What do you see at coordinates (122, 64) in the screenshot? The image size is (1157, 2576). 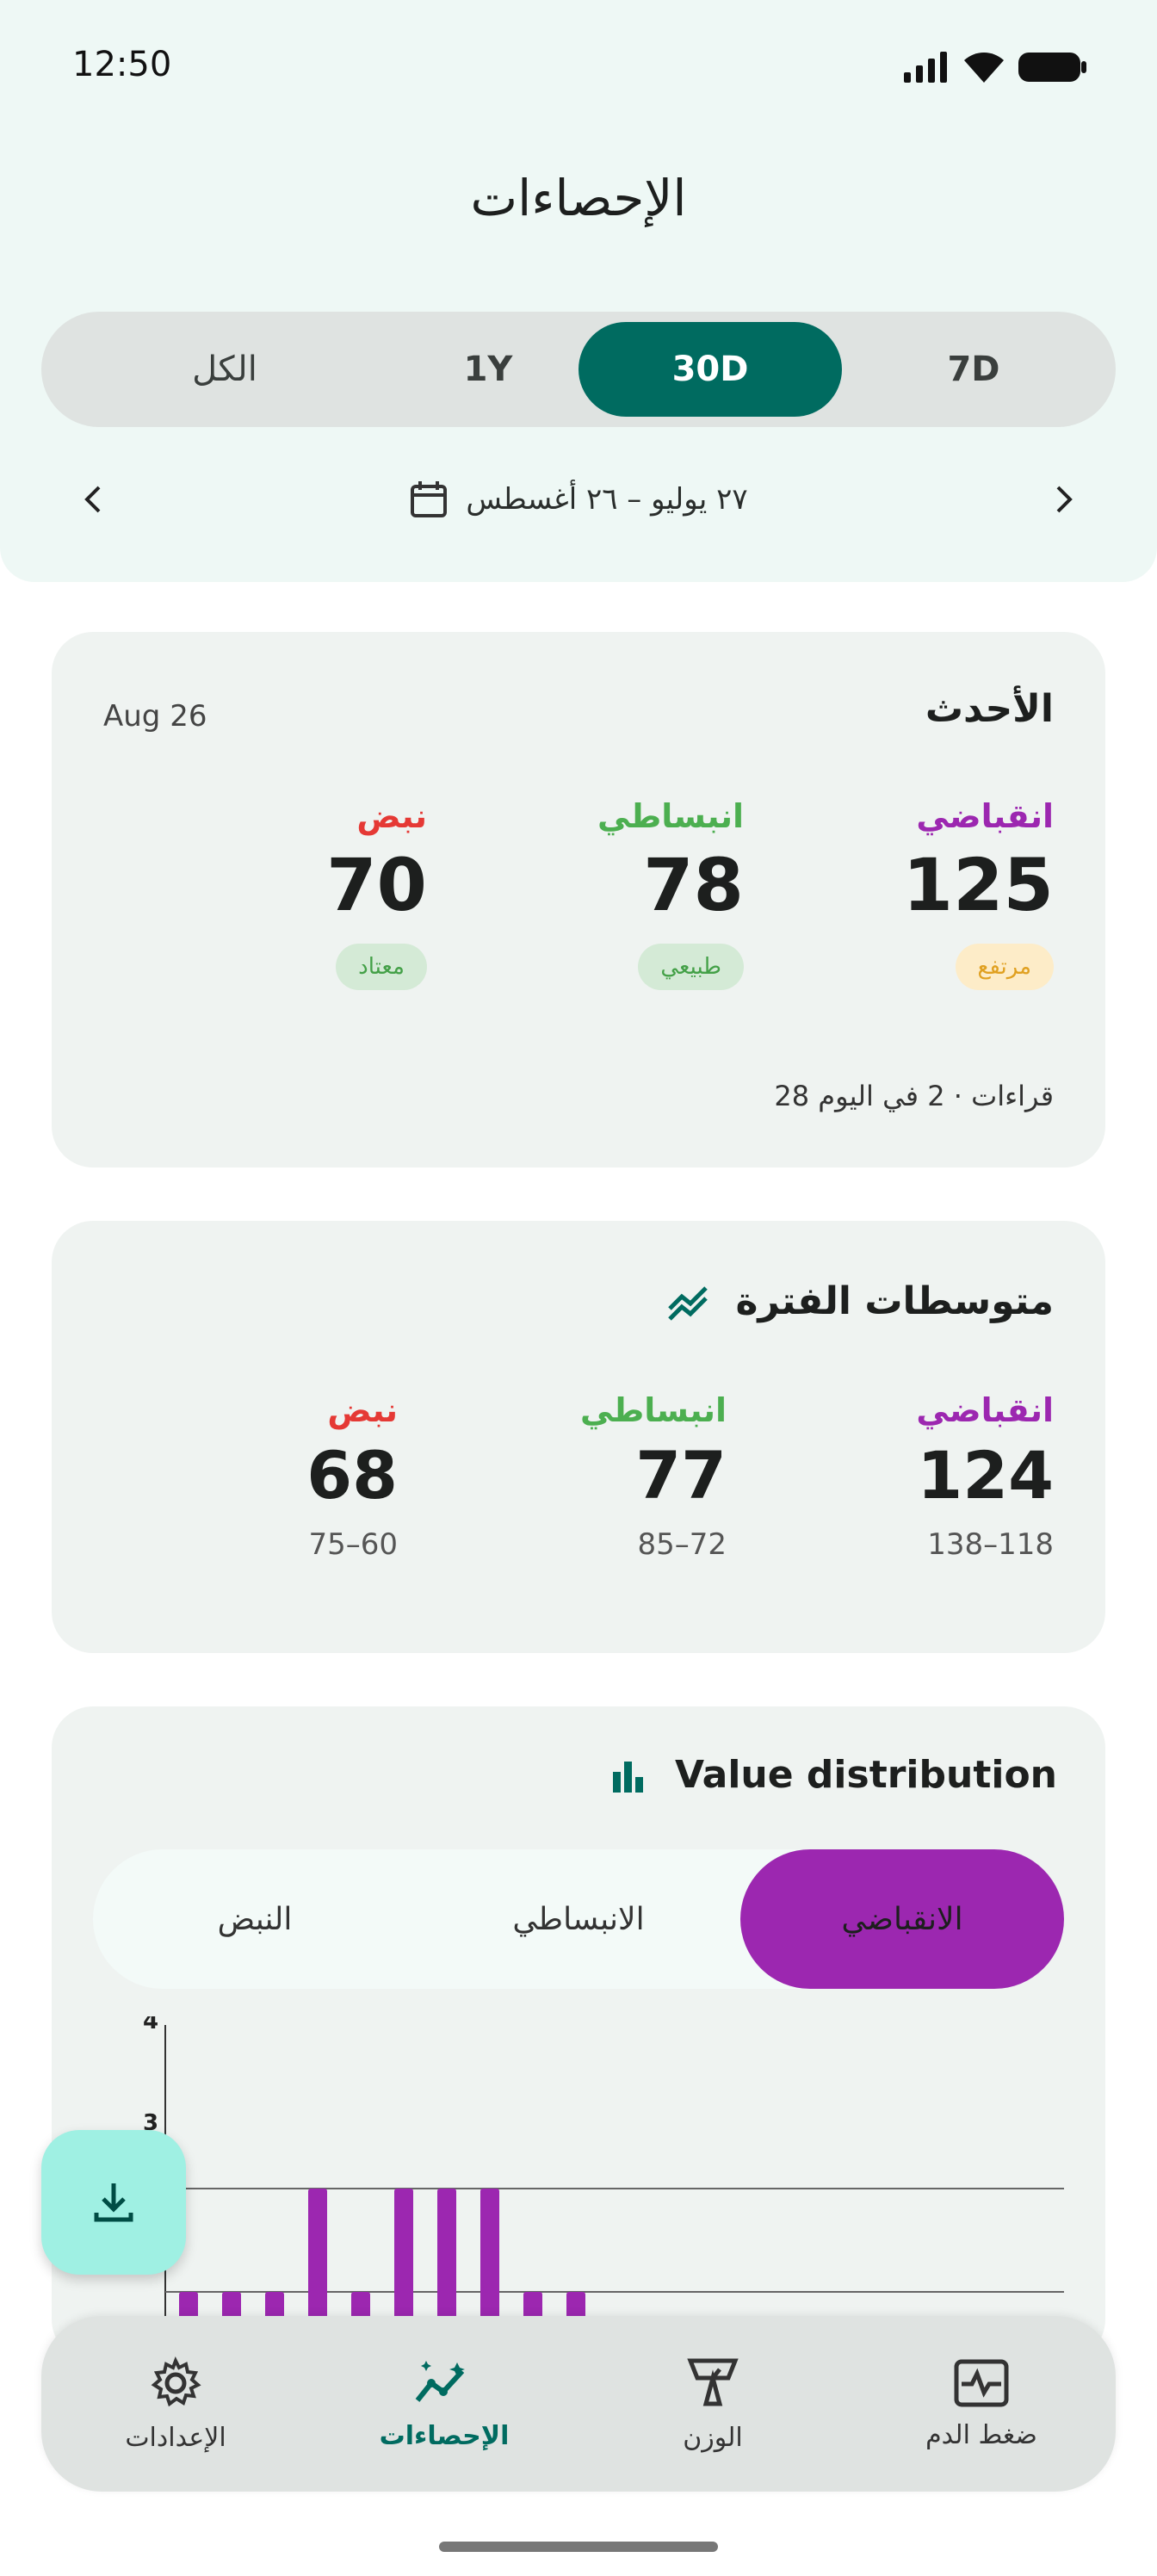 I see `status-time: 12:50` at bounding box center [122, 64].